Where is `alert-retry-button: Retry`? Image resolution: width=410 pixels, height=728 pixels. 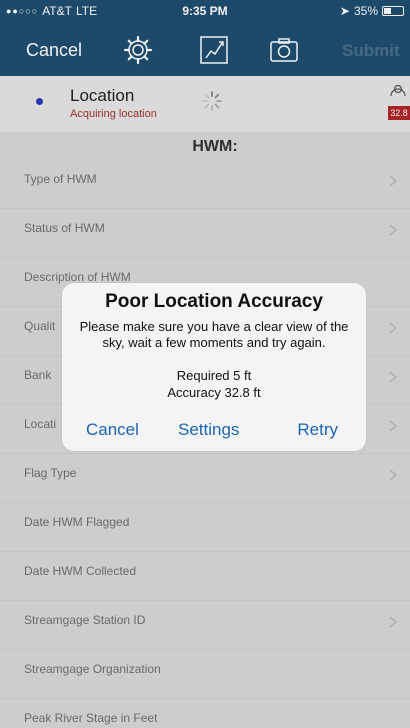 alert-retry-button: Retry is located at coordinates (317, 430).